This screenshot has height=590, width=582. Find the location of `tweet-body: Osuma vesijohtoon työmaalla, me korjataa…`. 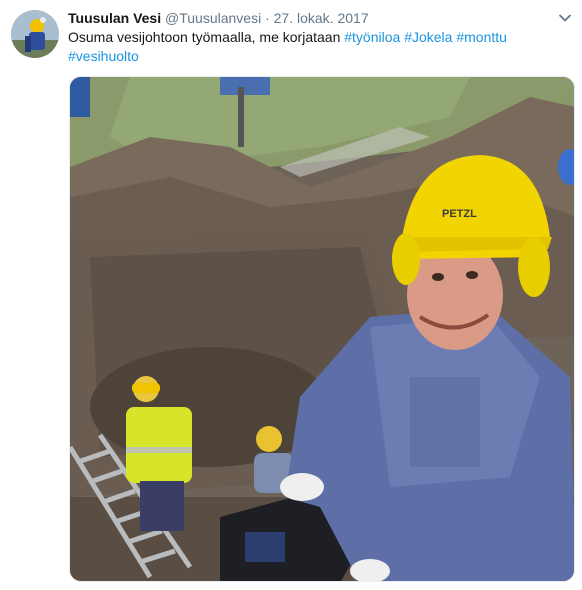

tweet-body: Osuma vesijohtoon työmaalla, me korjataa… is located at coordinates (204, 37).